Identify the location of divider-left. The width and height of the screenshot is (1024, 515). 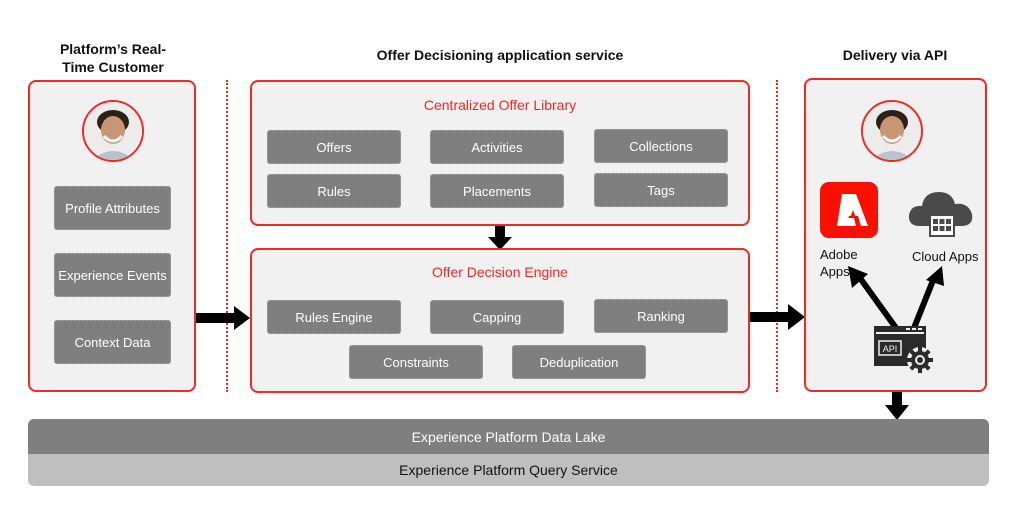
(227, 236).